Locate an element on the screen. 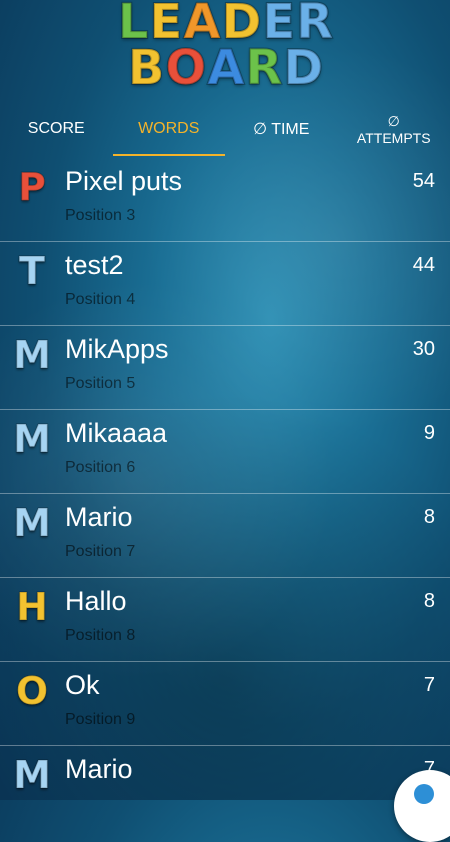 The height and width of the screenshot is (842, 450). player-score: 7 is located at coordinates (429, 685).